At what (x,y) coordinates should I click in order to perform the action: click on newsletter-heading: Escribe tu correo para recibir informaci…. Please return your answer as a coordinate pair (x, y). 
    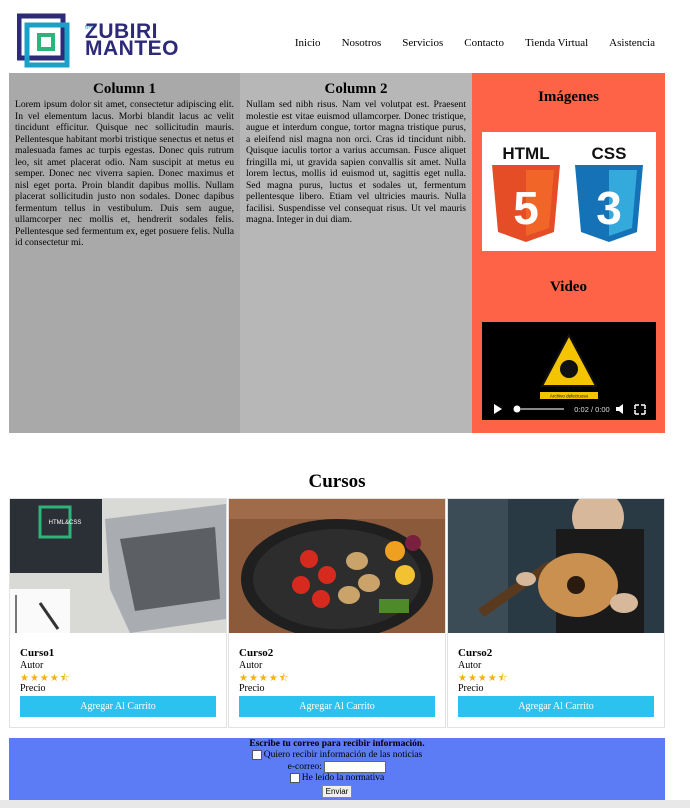
    Looking at the image, I should click on (337, 744).